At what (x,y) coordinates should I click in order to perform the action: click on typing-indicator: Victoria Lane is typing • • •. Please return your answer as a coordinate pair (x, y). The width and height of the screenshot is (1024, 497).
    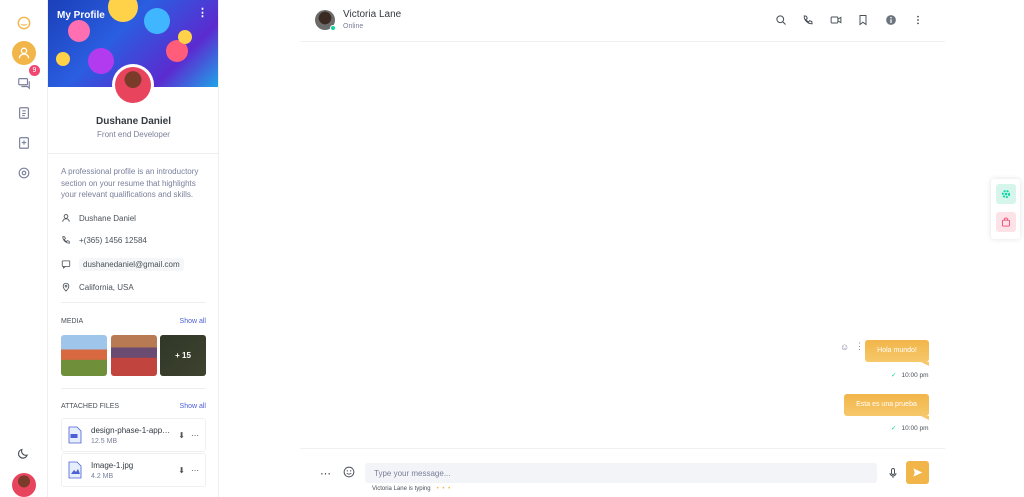
    Looking at the image, I should click on (411, 489).